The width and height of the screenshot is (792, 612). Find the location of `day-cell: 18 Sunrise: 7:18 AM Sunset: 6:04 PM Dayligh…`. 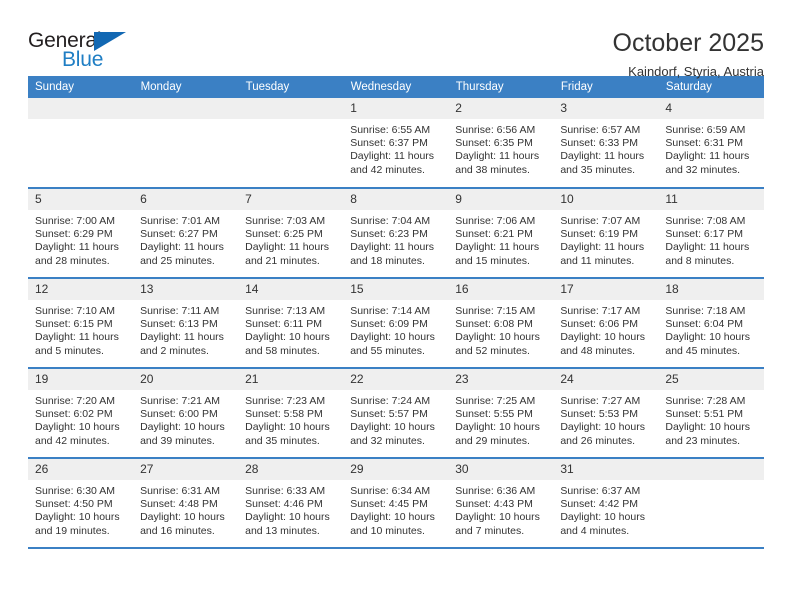

day-cell: 18 Sunrise: 7:18 AM Sunset: 6:04 PM Dayligh… is located at coordinates (711, 323).